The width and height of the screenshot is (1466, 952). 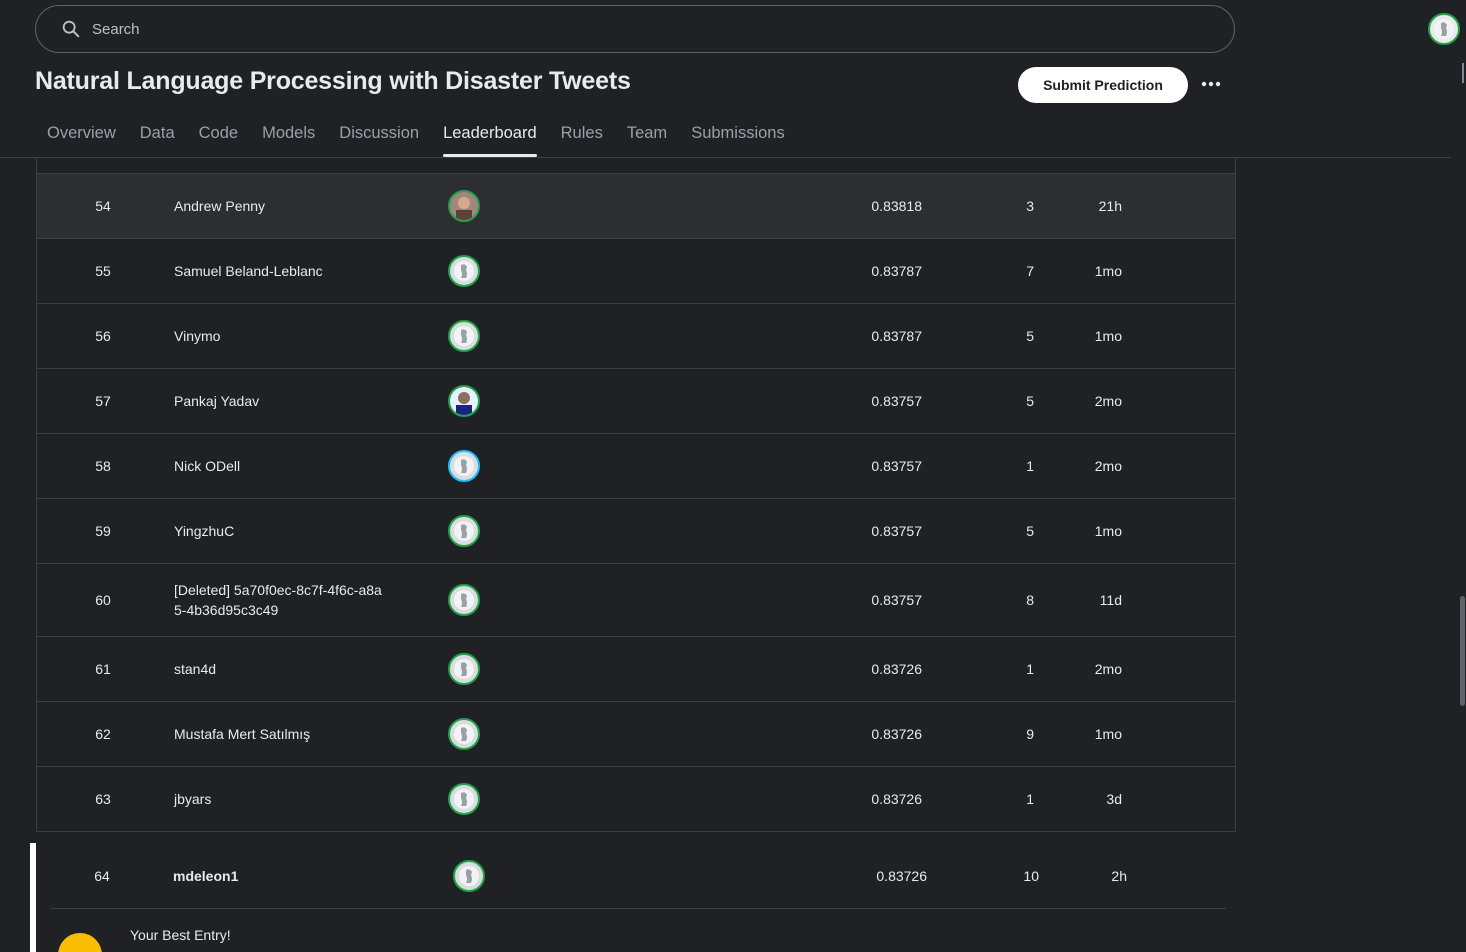 I want to click on entries-cell: 8, so click(x=1030, y=600).